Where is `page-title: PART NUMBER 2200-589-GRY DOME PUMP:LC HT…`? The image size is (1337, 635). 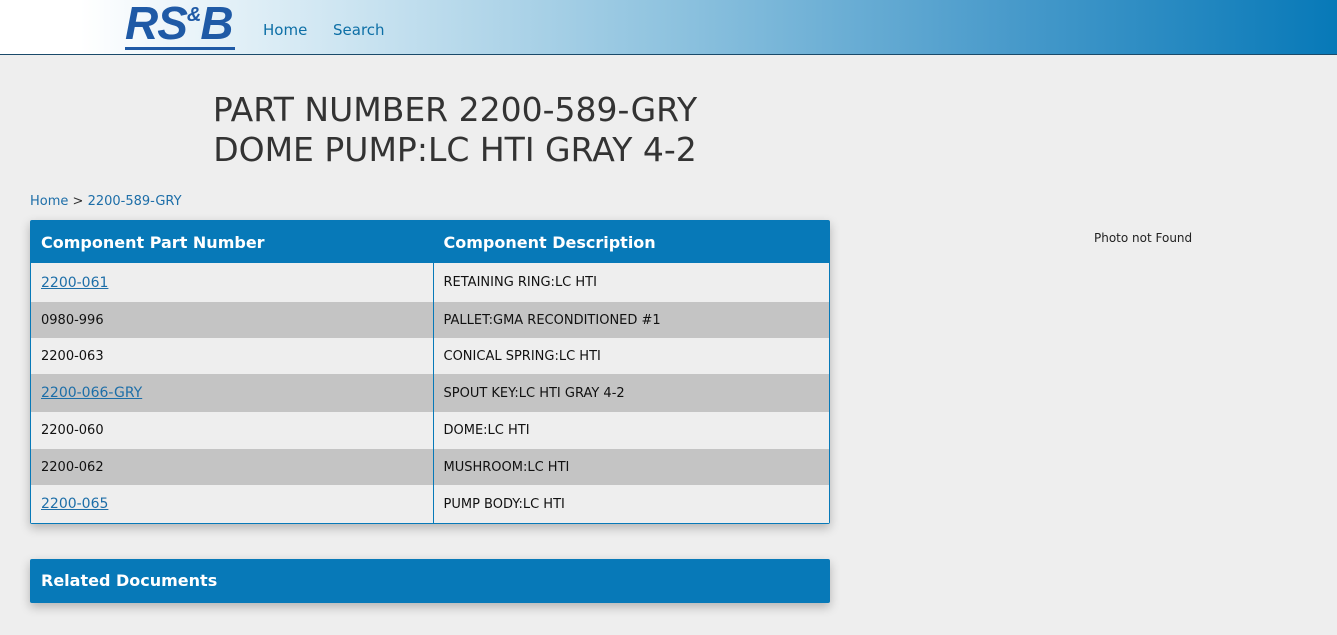
page-title: PART NUMBER 2200-589-GRY DOME PUMP:LC HT… is located at coordinates (455, 130).